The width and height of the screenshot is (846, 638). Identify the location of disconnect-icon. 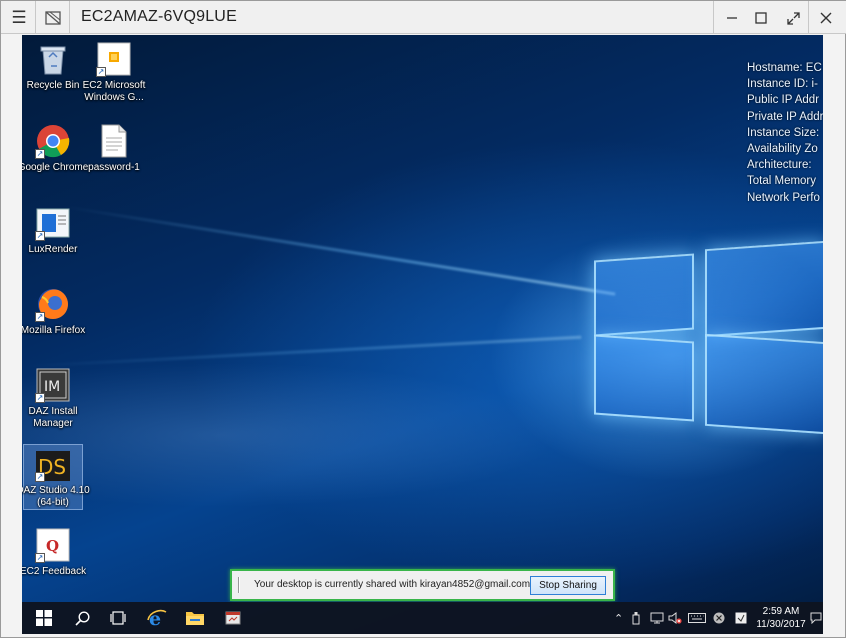
(53, 18).